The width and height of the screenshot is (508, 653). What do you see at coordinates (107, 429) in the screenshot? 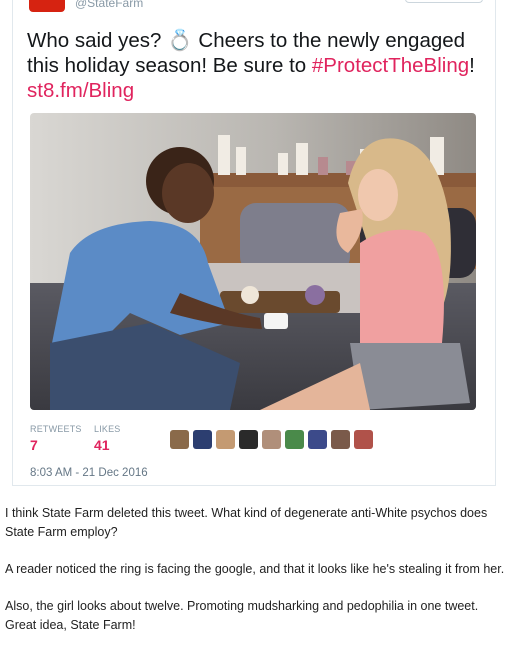
I see `likes-label: LIKES` at bounding box center [107, 429].